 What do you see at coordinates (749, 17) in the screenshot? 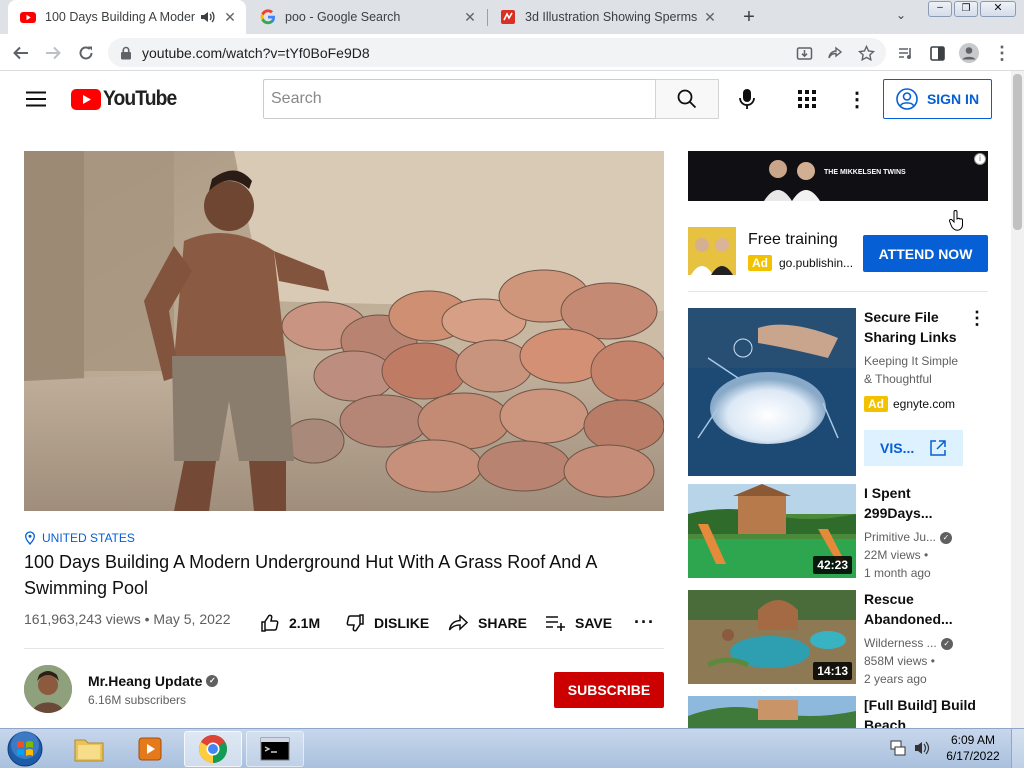
I see `new-tab-icon: +` at bounding box center [749, 17].